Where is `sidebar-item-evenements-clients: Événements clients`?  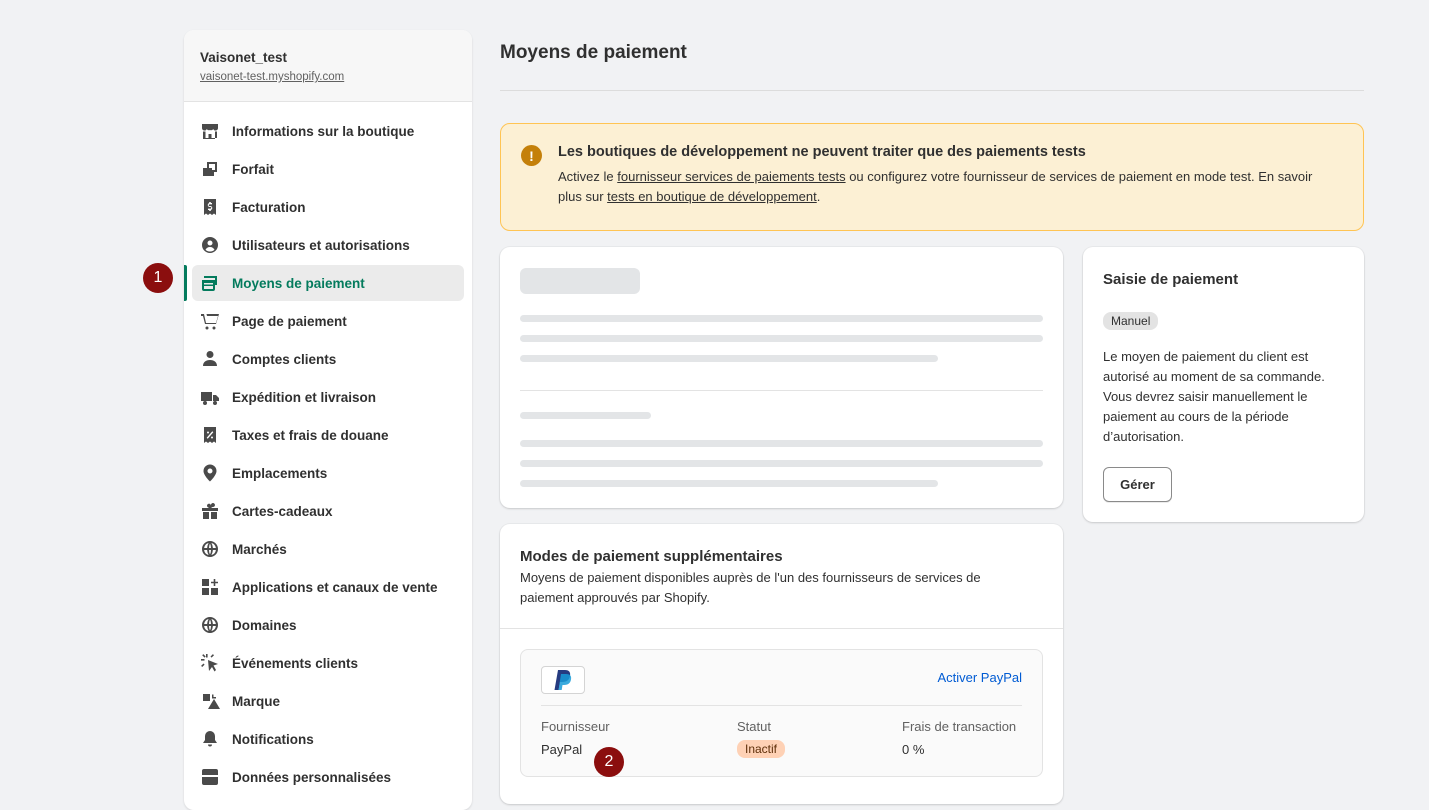
sidebar-item-evenements-clients: Événements clients is located at coordinates (328, 663).